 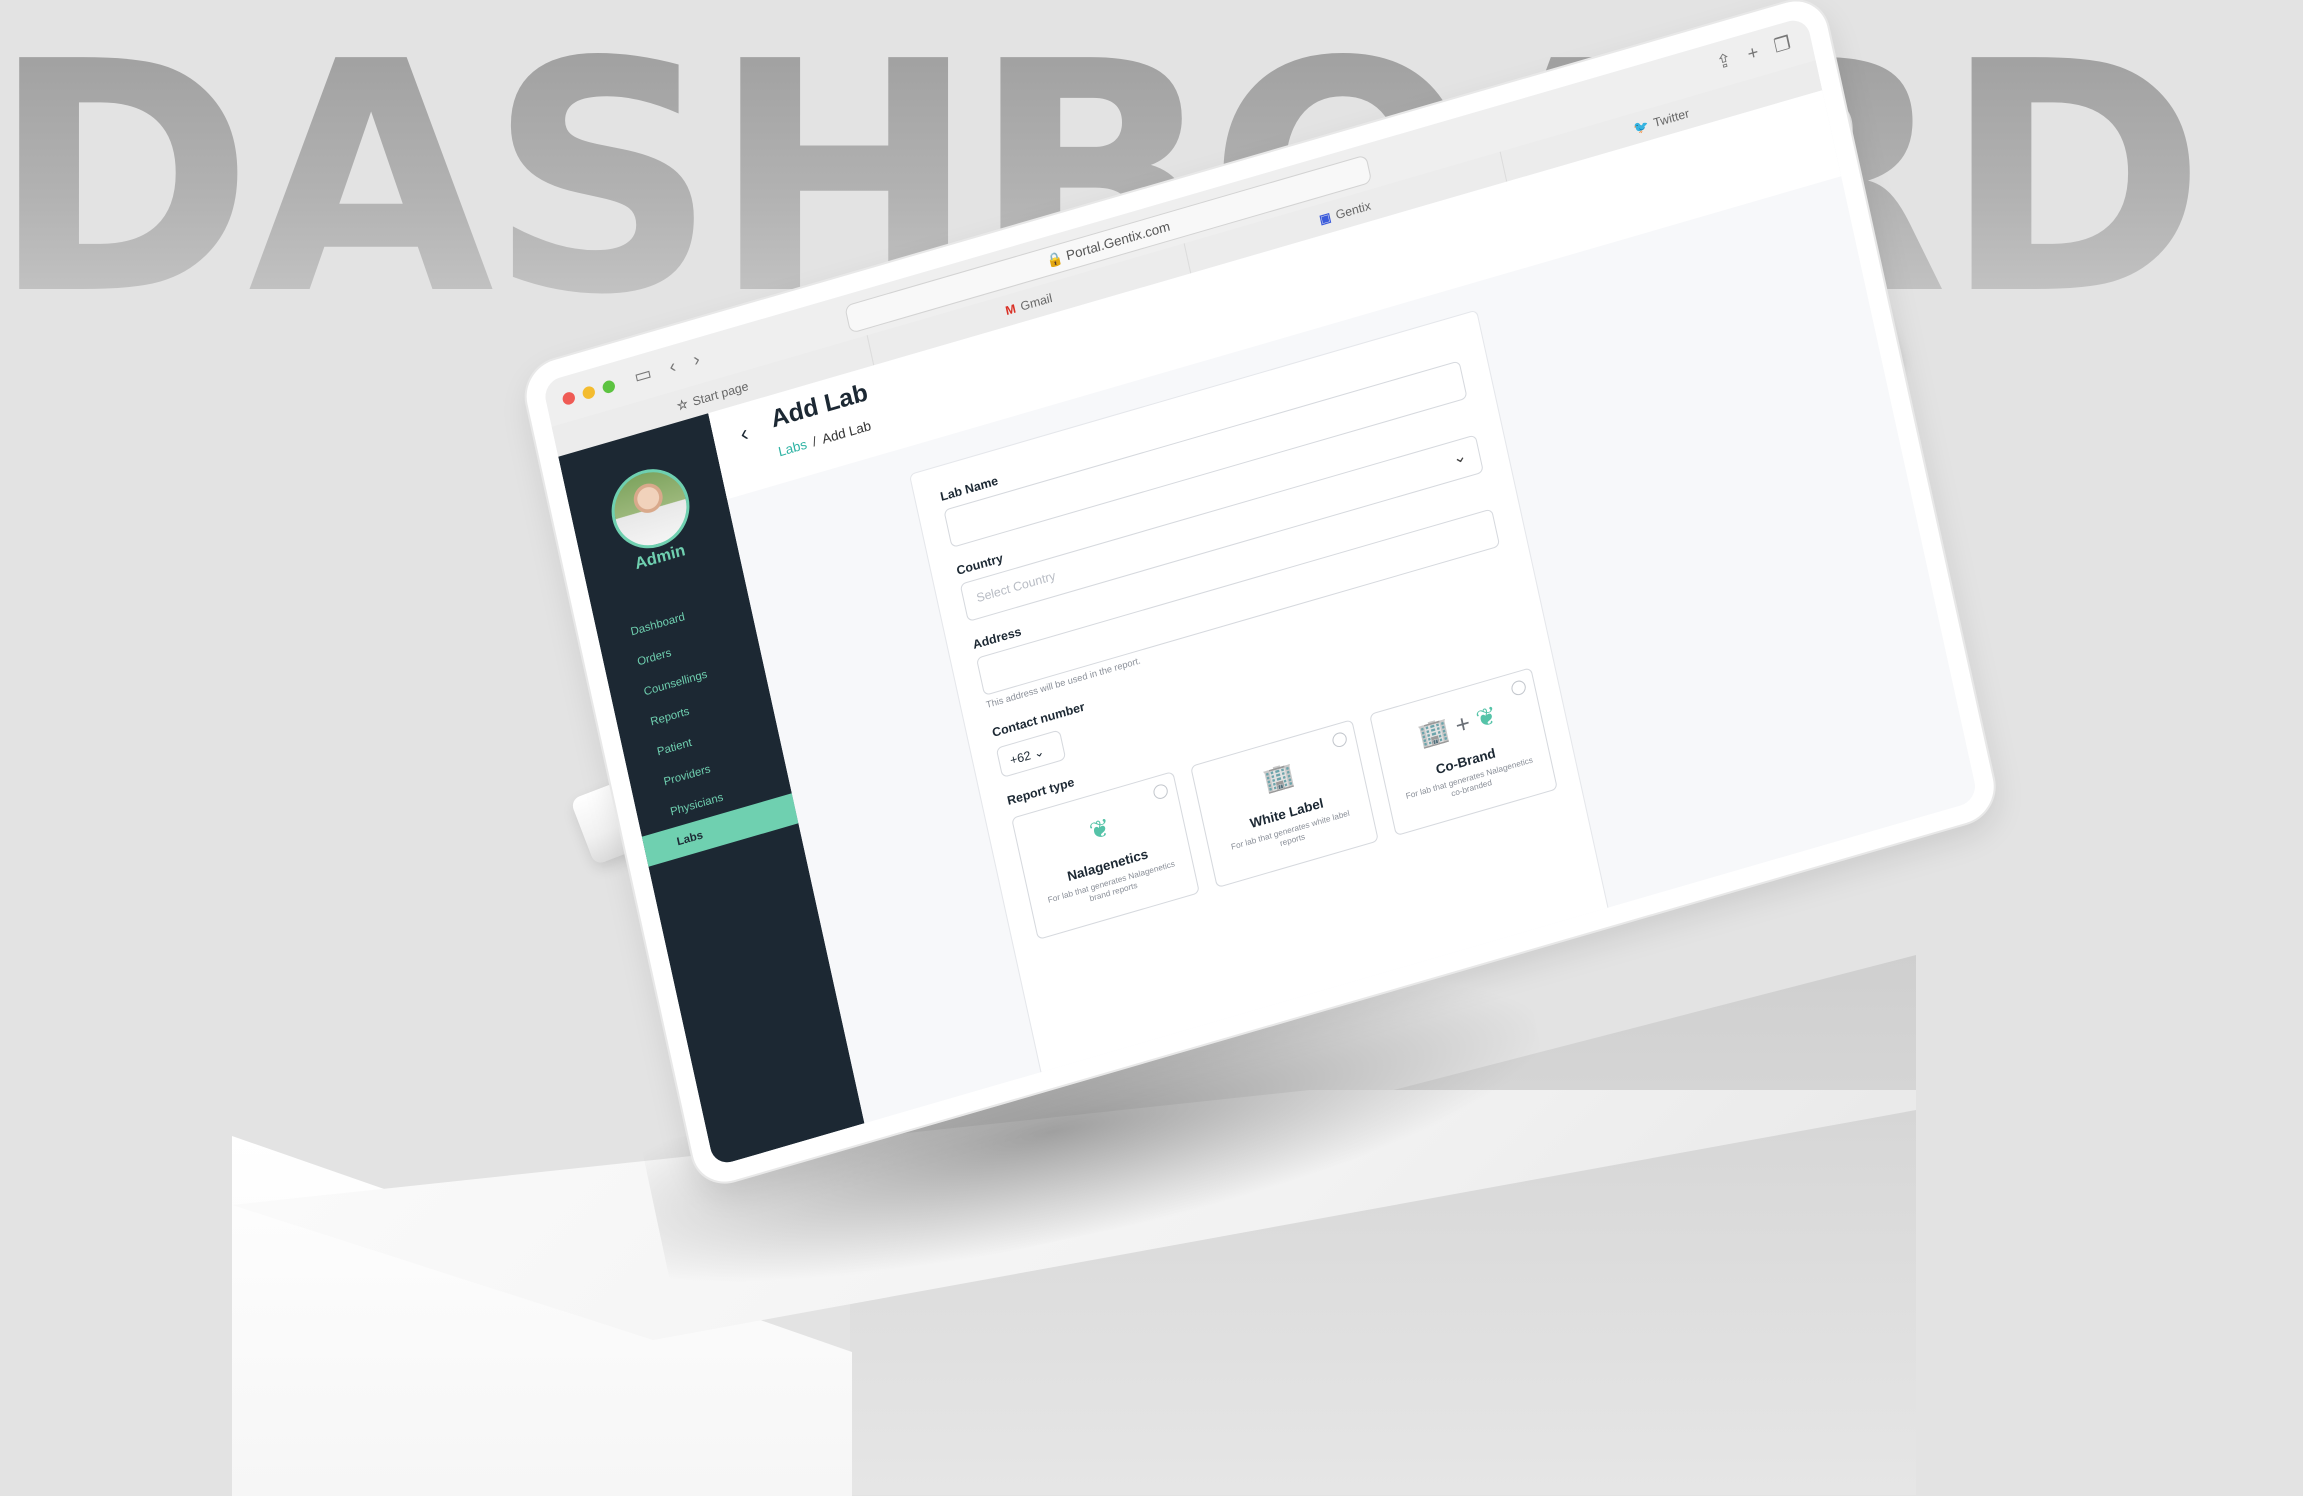 What do you see at coordinates (569, 398) in the screenshot?
I see `close-window-button` at bounding box center [569, 398].